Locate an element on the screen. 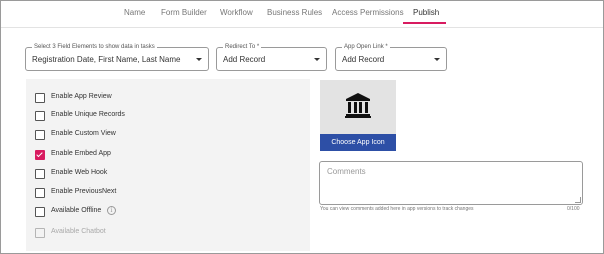 This screenshot has height=254, width=604. comments-placeholder: Comments is located at coordinates (346, 171).